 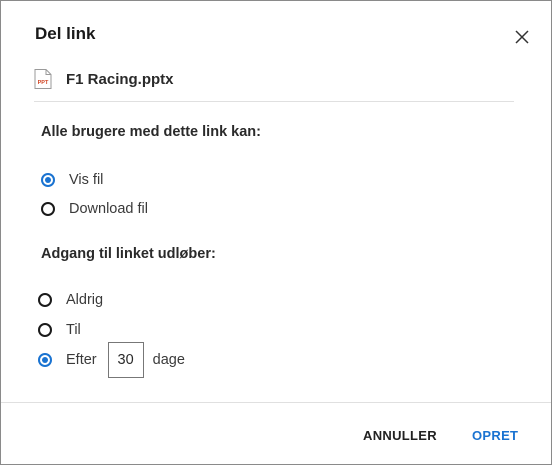 What do you see at coordinates (276, 402) in the screenshot?
I see `footer-divider` at bounding box center [276, 402].